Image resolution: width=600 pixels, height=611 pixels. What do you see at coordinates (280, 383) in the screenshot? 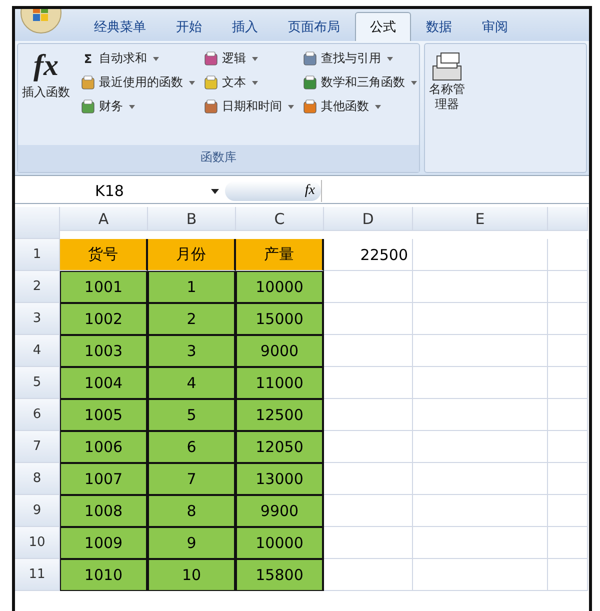
I see `table-cell: 11000` at bounding box center [280, 383].